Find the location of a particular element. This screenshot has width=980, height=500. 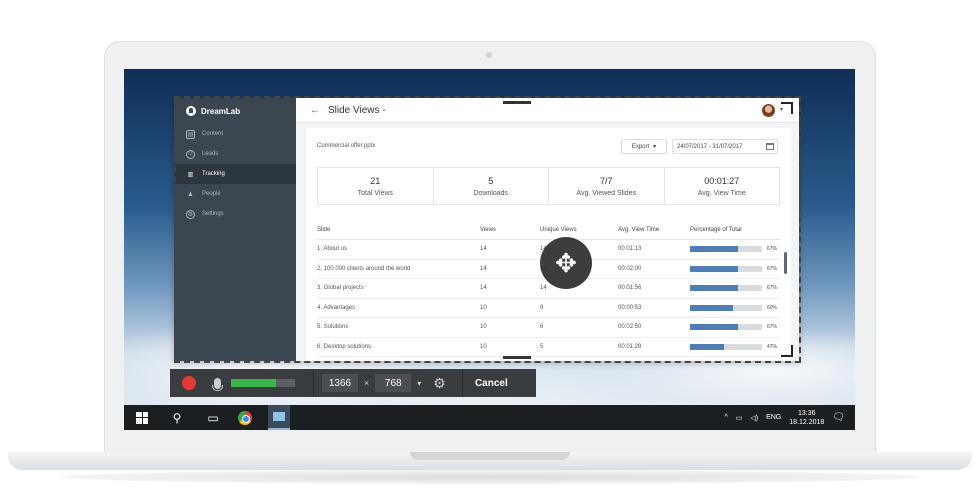

recorder-app-icon is located at coordinates (279, 417).